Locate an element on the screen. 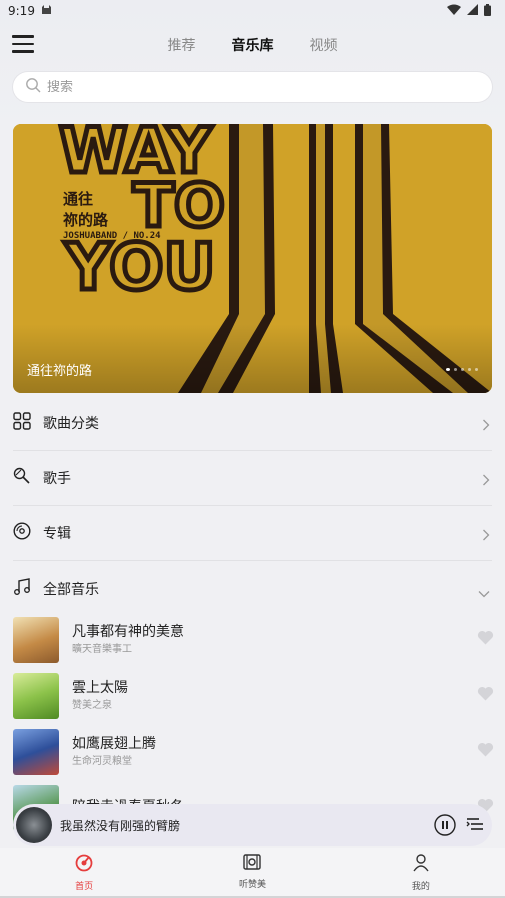 The image size is (505, 898). nav-label: 首页 is located at coordinates (84, 887).